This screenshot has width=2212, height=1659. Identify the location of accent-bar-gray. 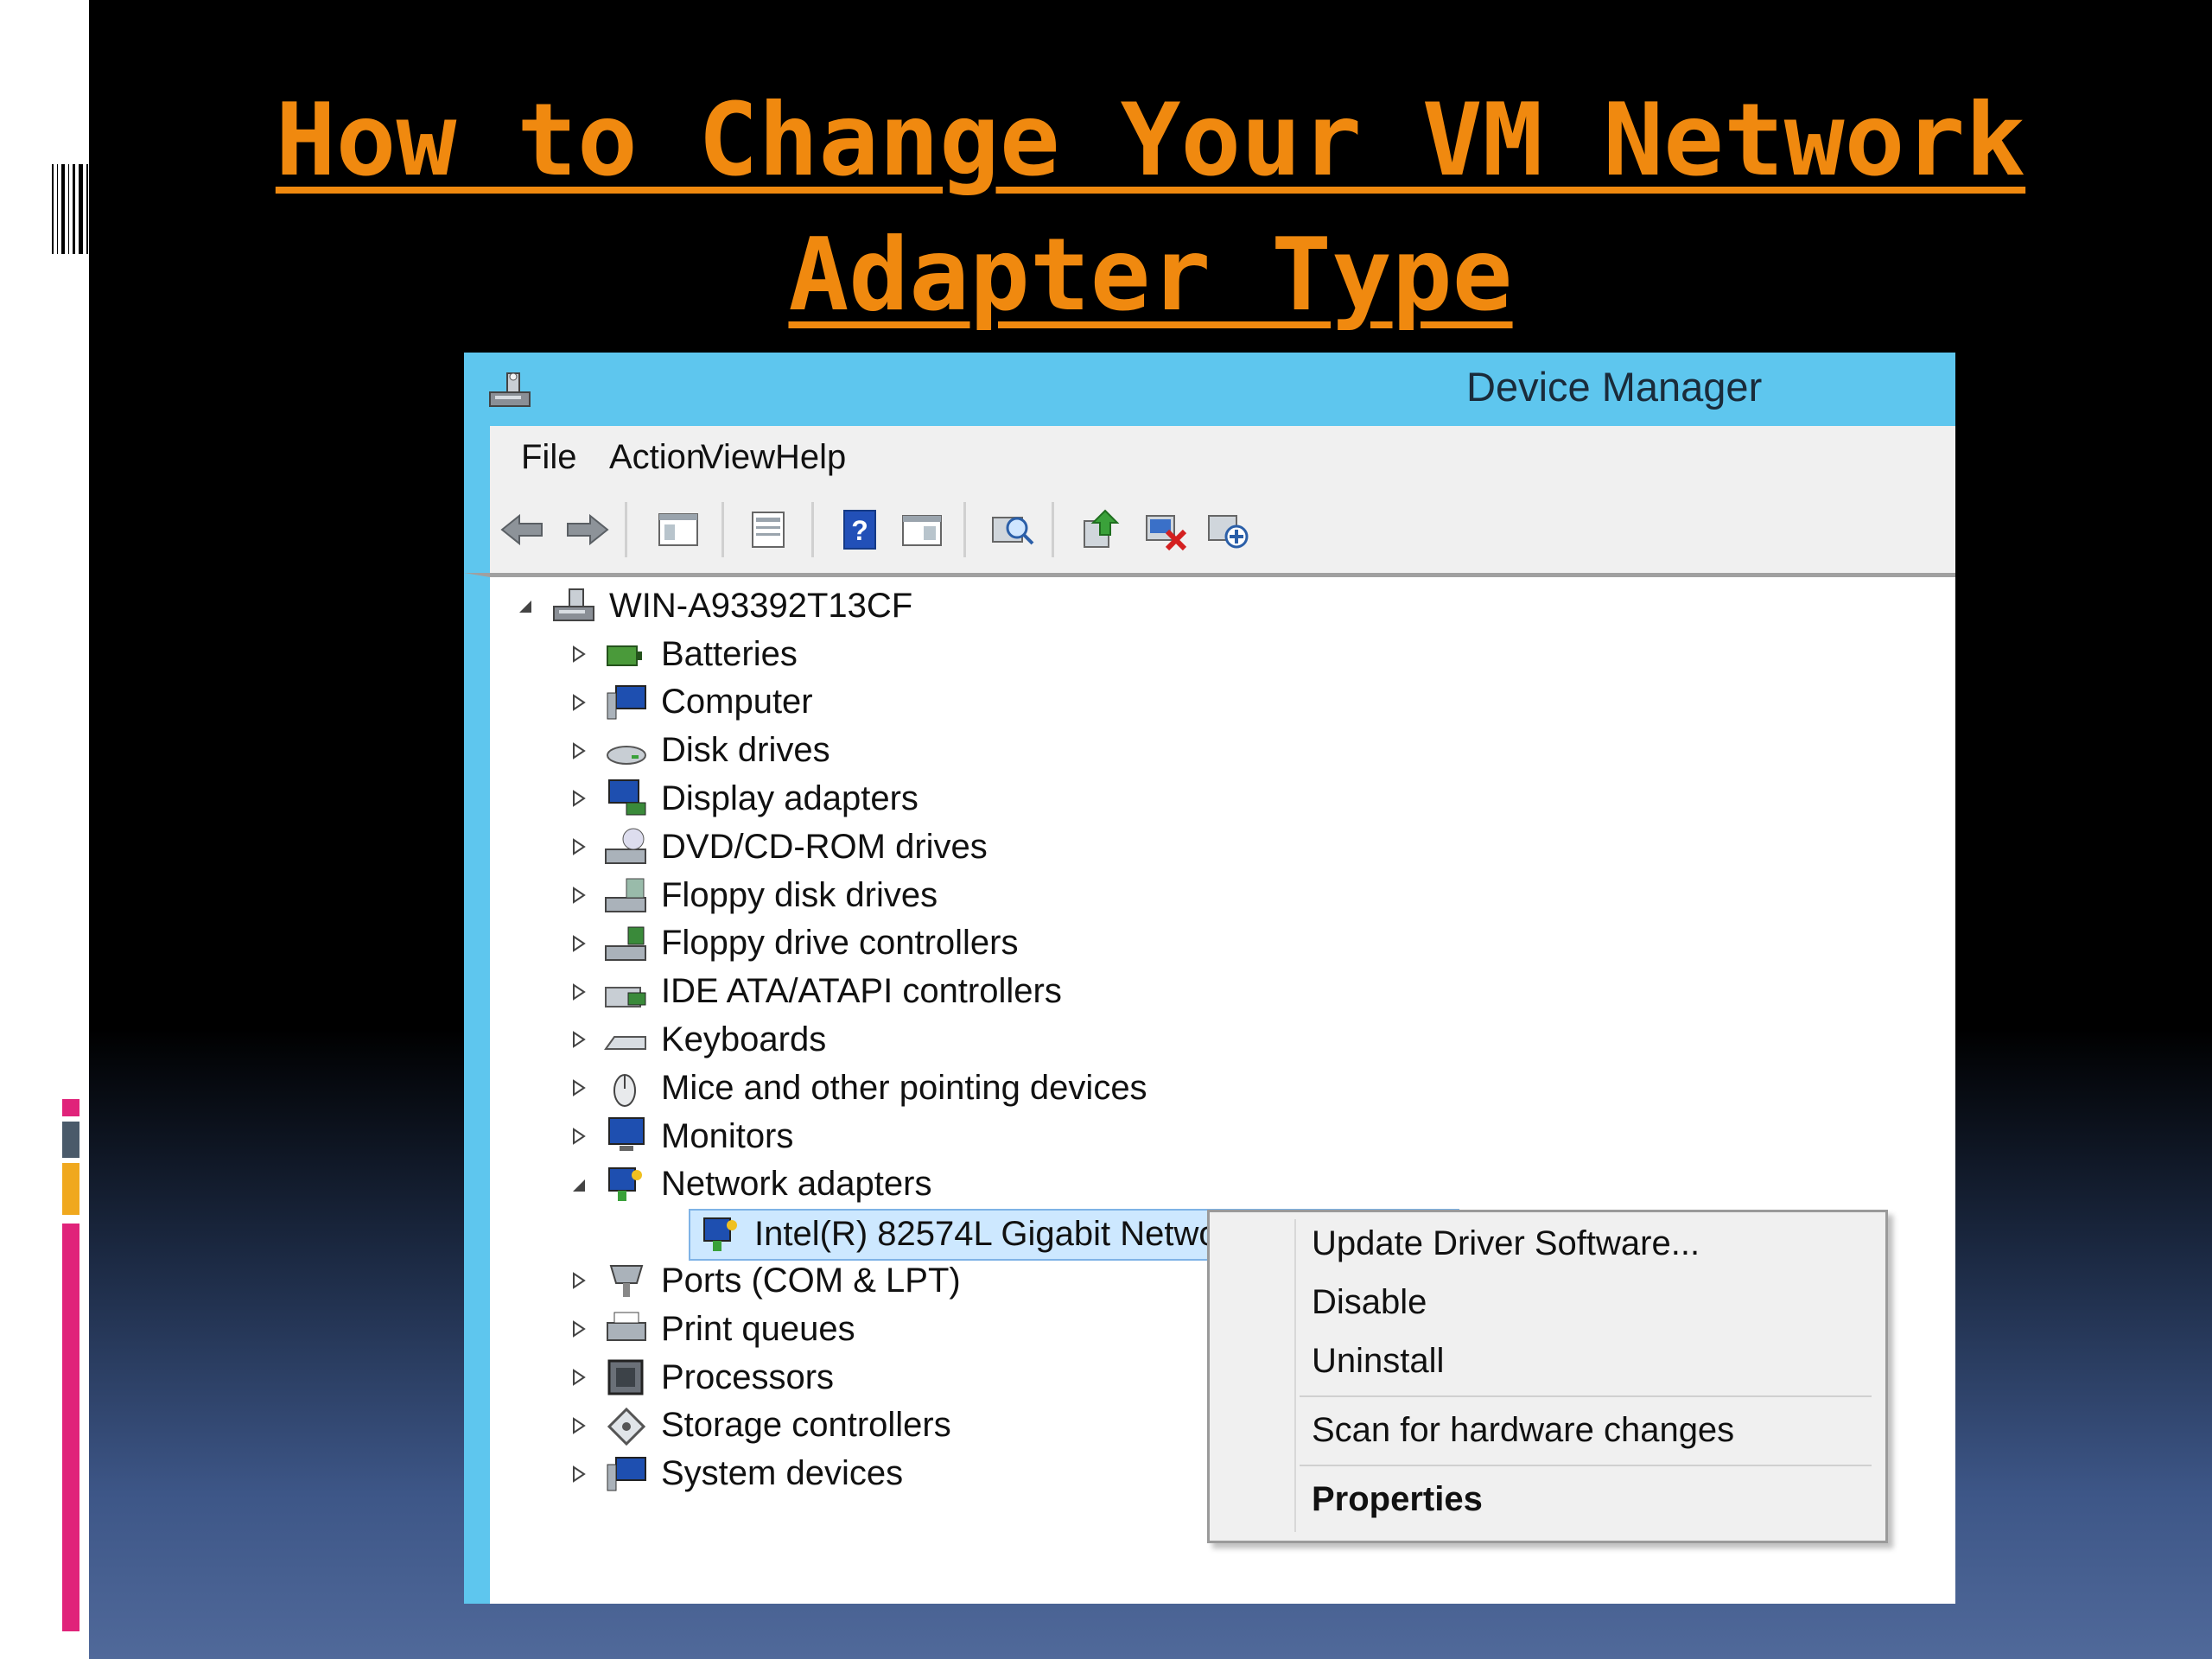
(70, 1140).